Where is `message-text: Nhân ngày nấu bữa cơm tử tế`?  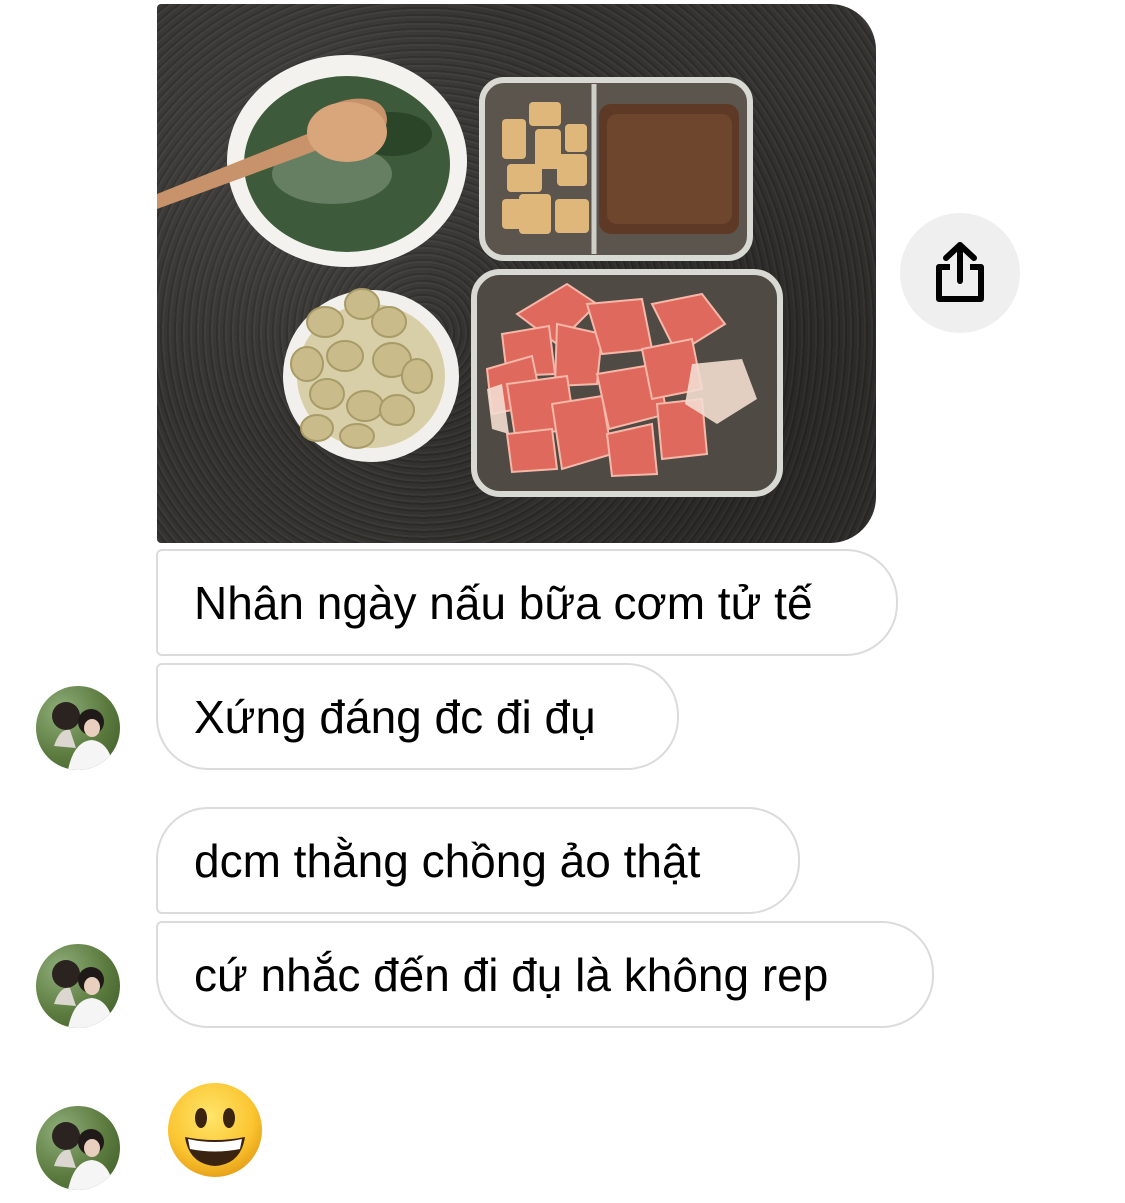
message-text: Nhân ngày nấu bữa cơm tử tế is located at coordinates (503, 602).